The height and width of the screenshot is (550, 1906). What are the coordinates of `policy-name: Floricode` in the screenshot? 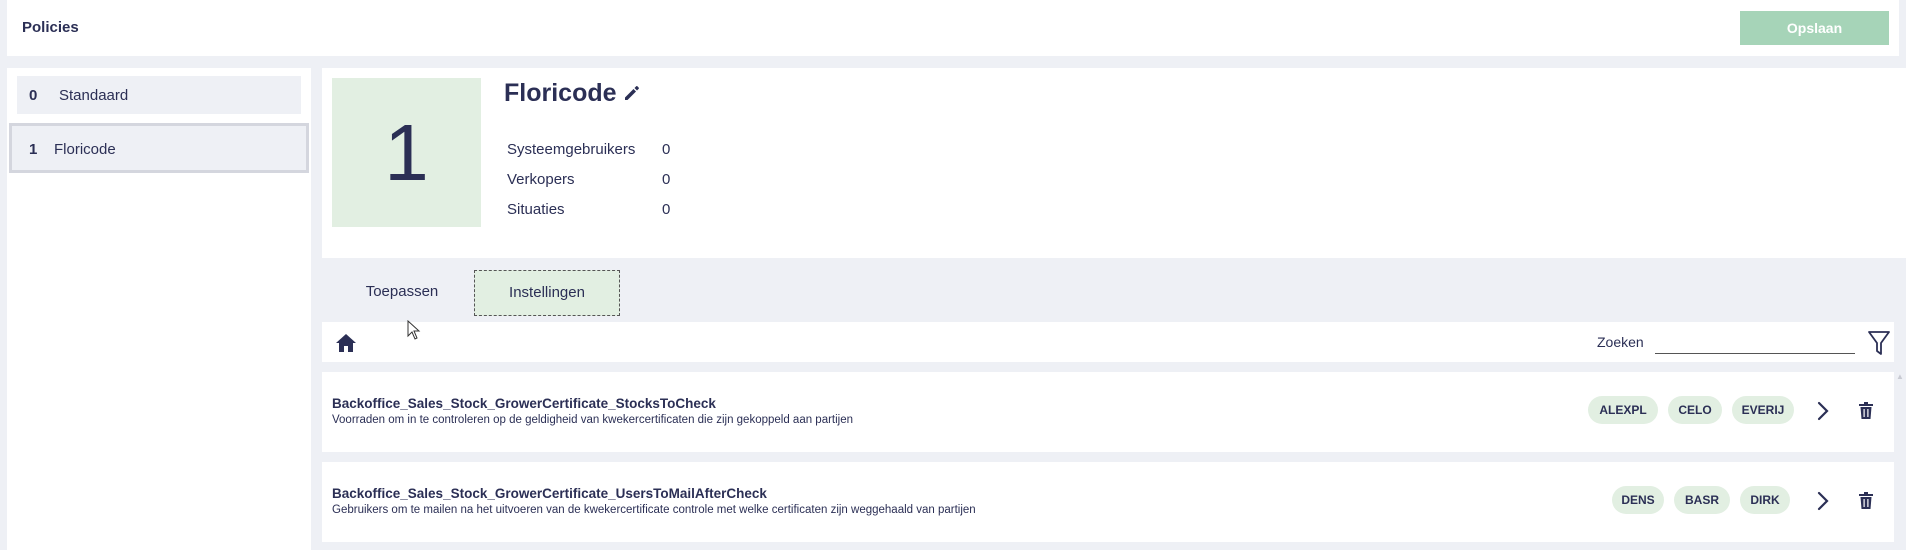 It's located at (560, 93).